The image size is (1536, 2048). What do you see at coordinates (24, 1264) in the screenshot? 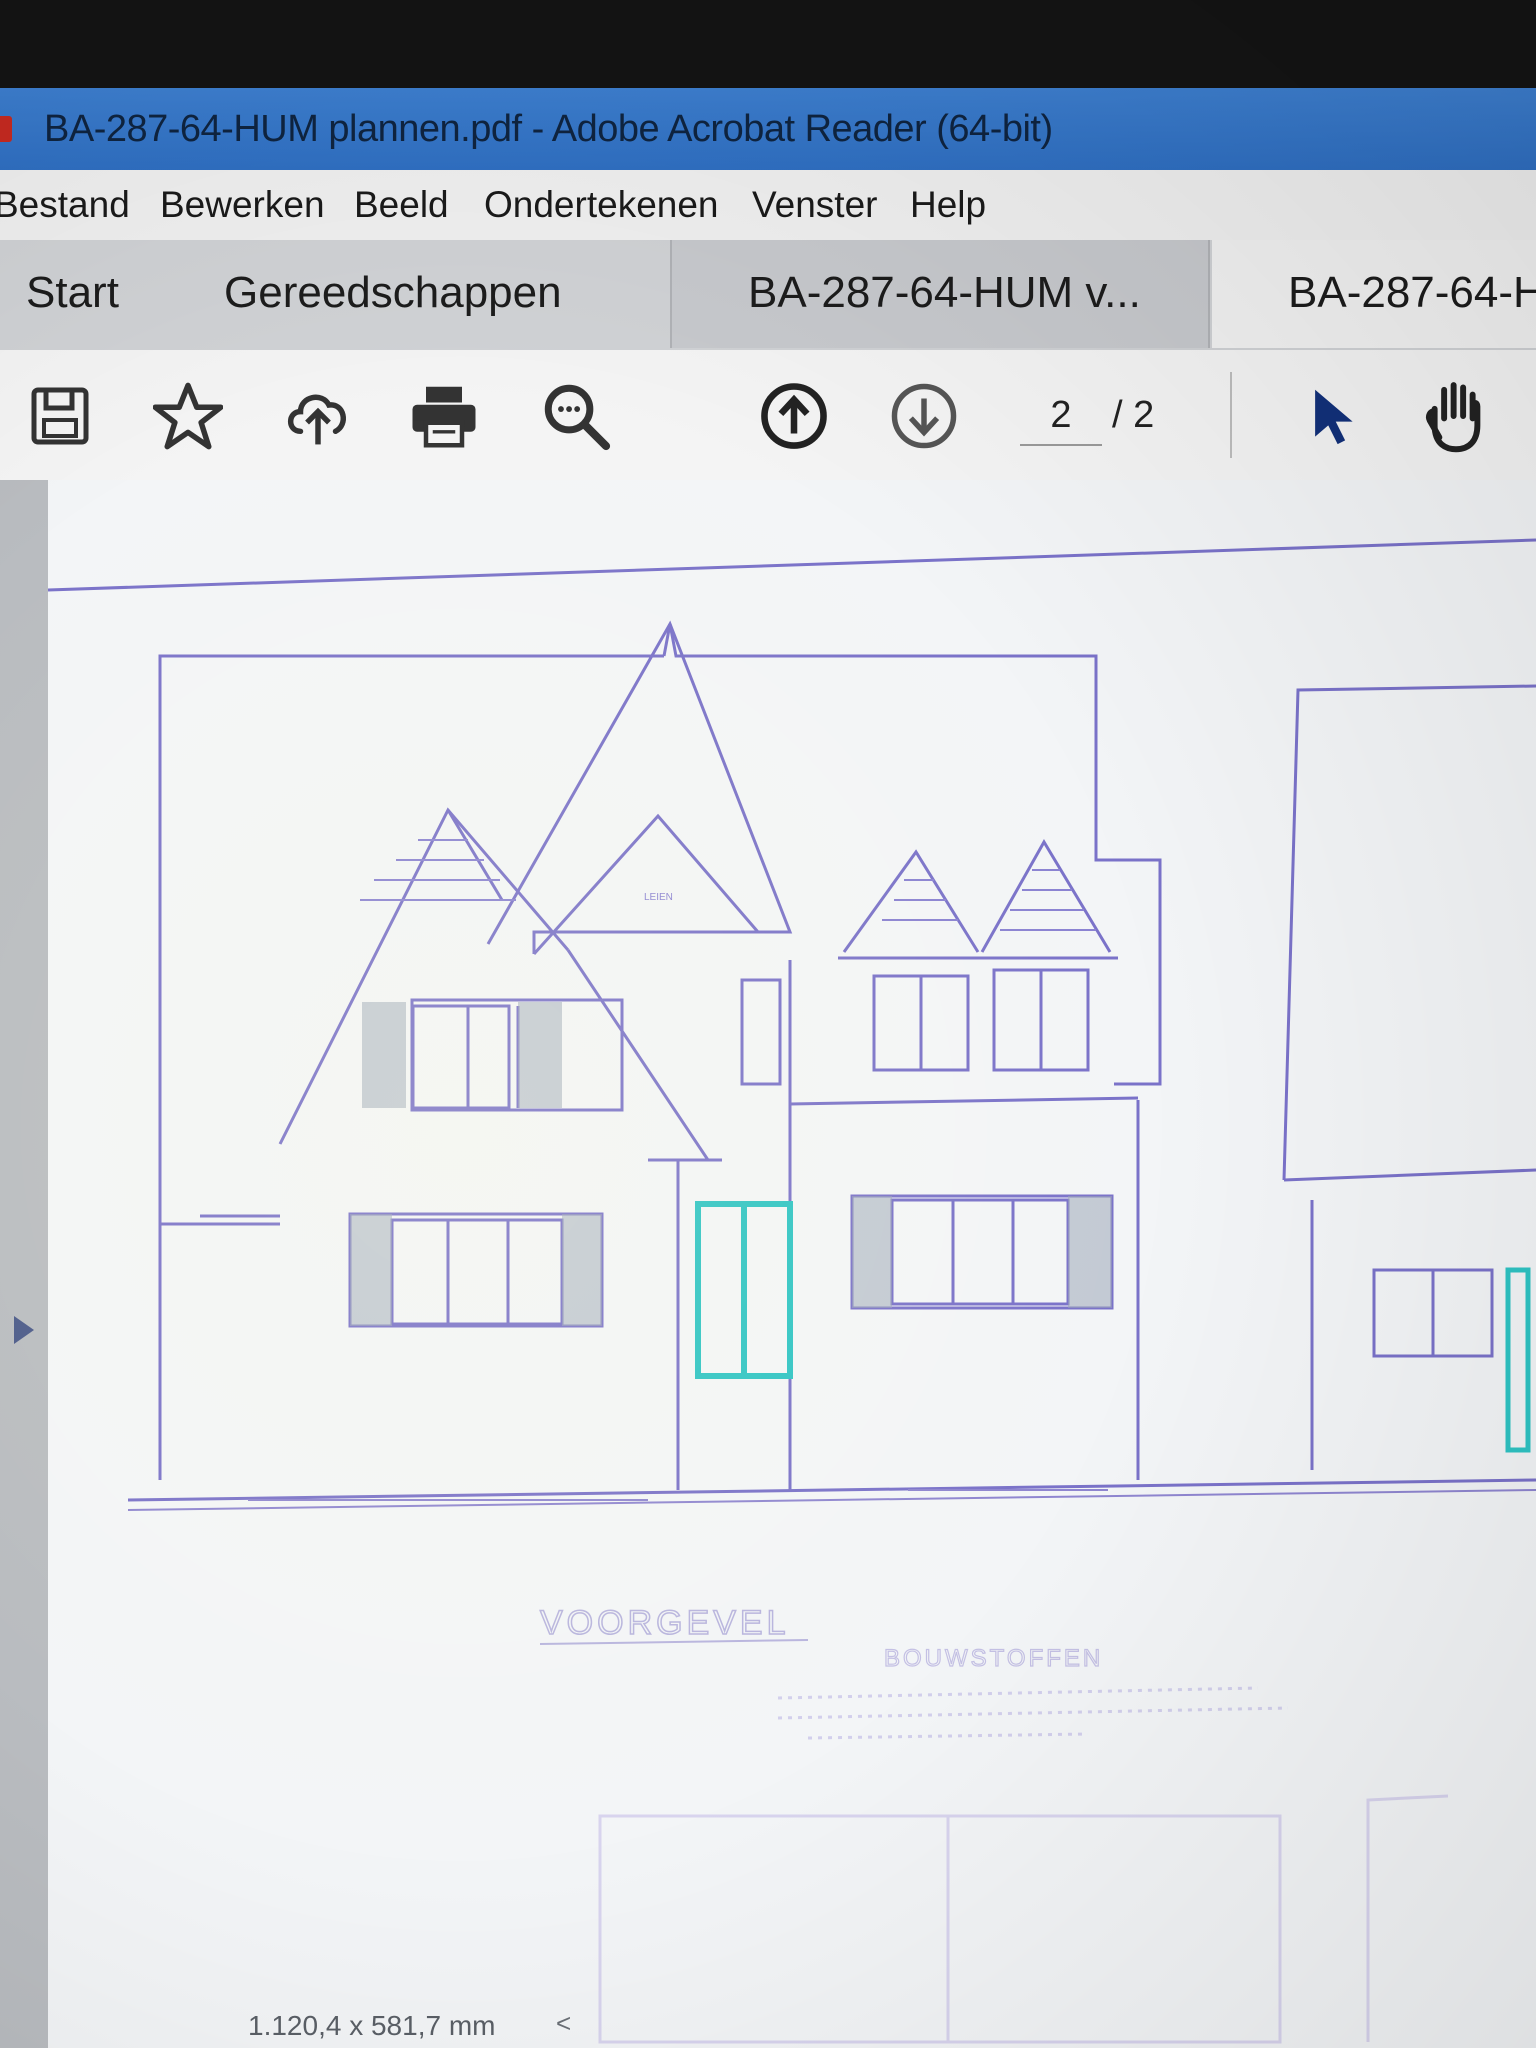
I see `navigation-pane` at bounding box center [24, 1264].